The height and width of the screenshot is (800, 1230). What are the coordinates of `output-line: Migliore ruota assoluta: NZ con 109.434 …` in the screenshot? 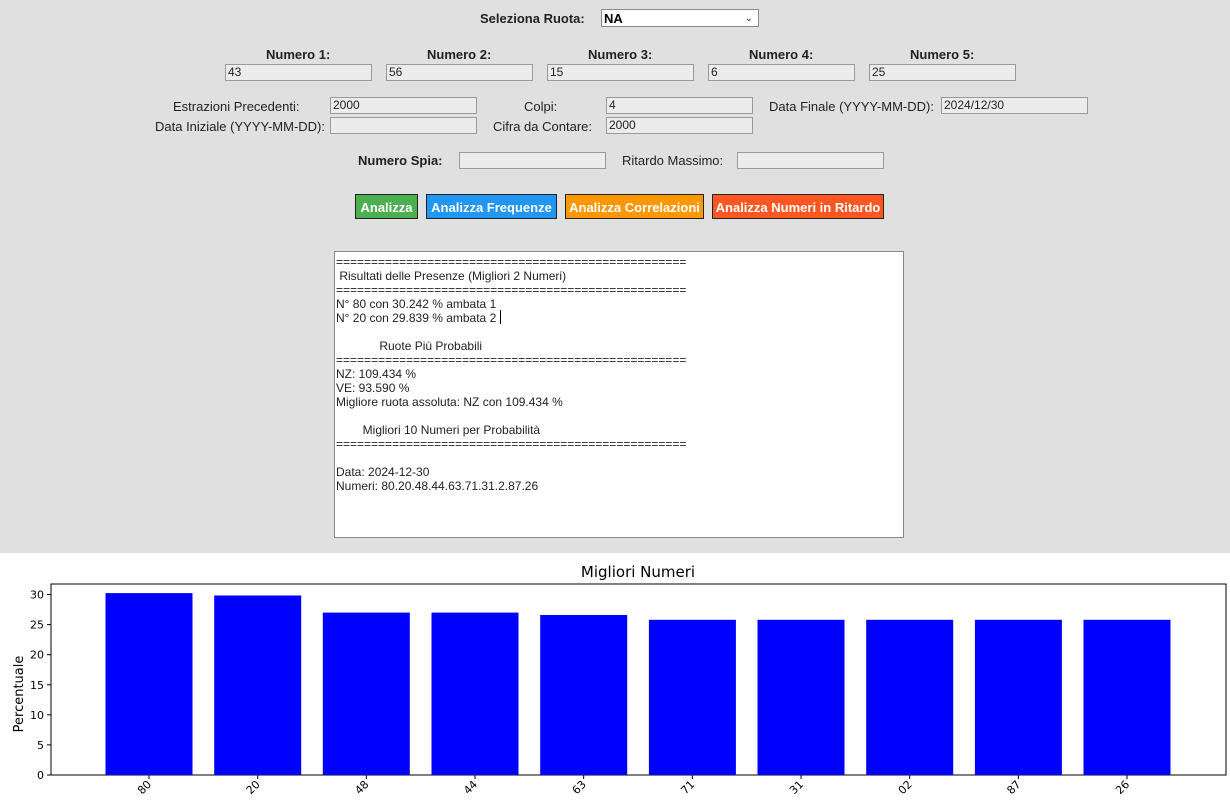 It's located at (449, 402).